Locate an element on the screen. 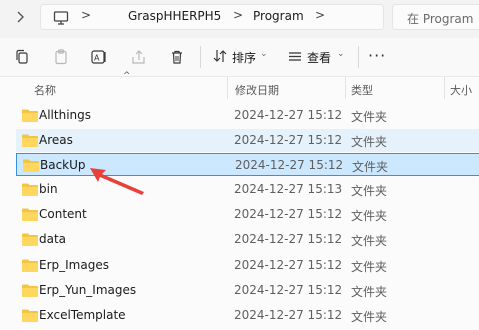 The height and width of the screenshot is (330, 479). breadcrumb-item-grasphherph5: GraspHHERPH5 is located at coordinates (174, 16).